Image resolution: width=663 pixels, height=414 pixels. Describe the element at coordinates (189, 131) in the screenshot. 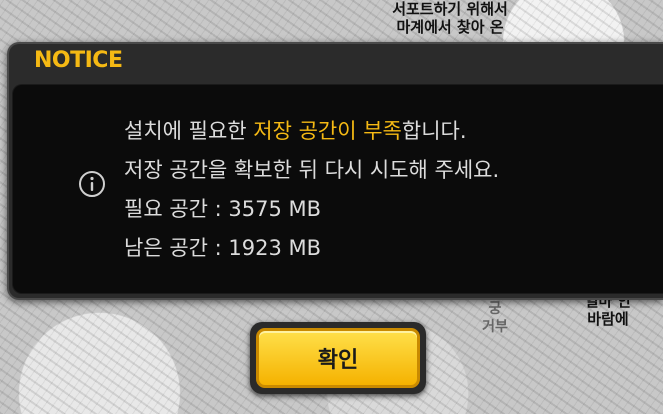

I see `message-line-1-prefix: 설치에 필요한` at that location.